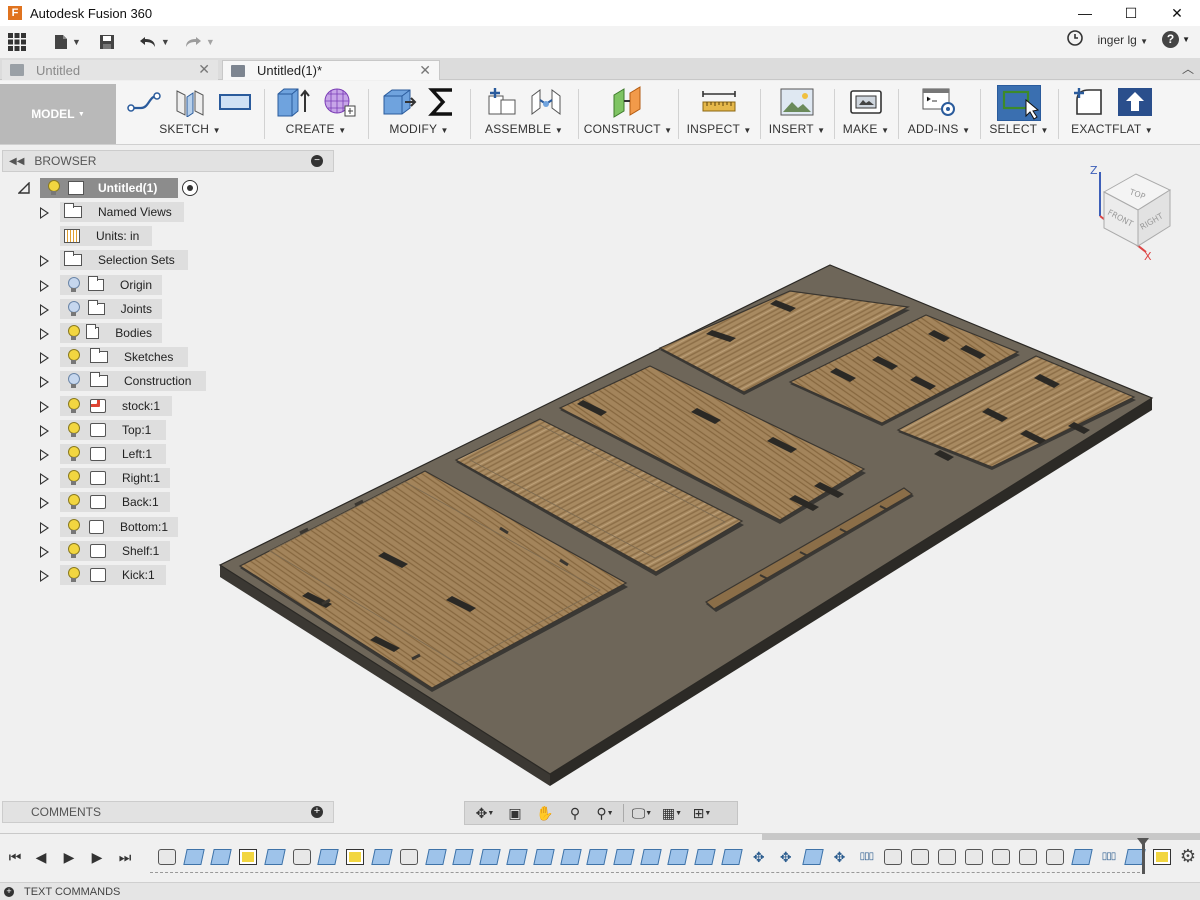 The width and height of the screenshot is (1200, 900). What do you see at coordinates (1122, 40) in the screenshot?
I see `user-account-menu: inger lg ▼` at bounding box center [1122, 40].